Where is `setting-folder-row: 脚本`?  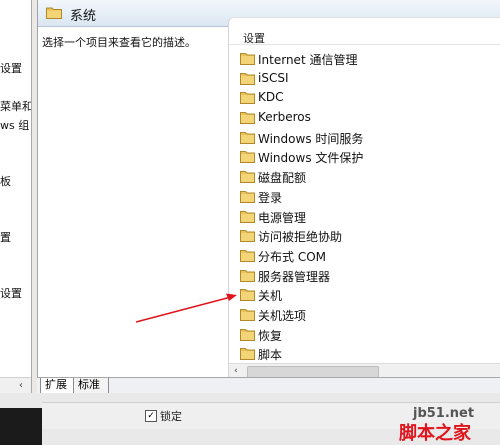 setting-folder-row: 脚本 is located at coordinates (364, 353).